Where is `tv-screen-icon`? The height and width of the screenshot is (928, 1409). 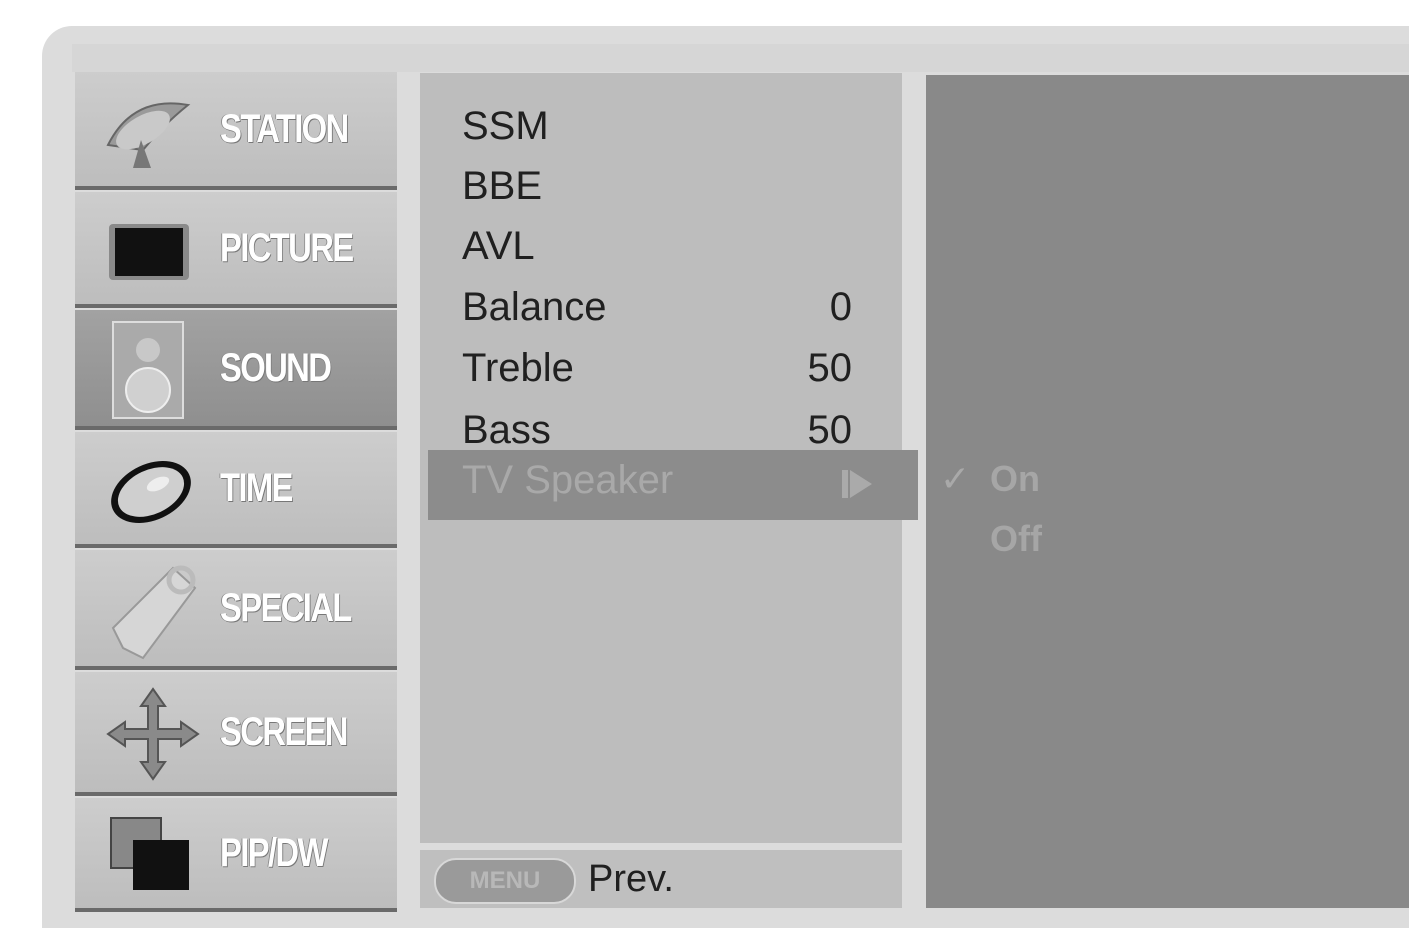 tv-screen-icon is located at coordinates (148, 254).